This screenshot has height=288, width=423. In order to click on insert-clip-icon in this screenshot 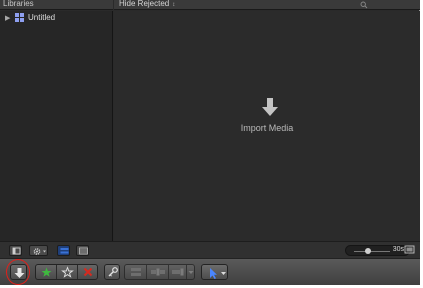, I will do `click(158, 272)`.